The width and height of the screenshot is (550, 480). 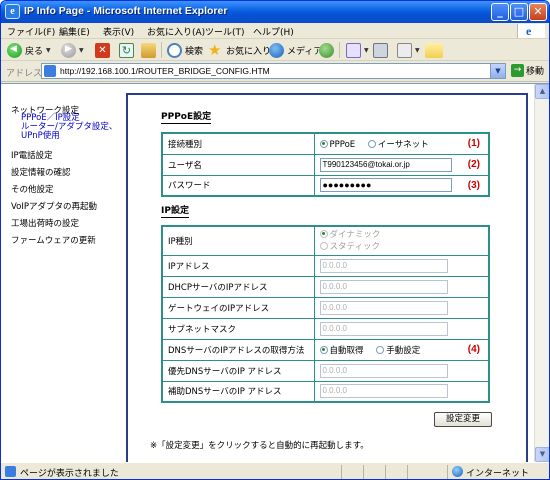 What do you see at coordinates (238, 265) in the screenshot?
I see `ip-address-label: IPアドレス` at bounding box center [238, 265].